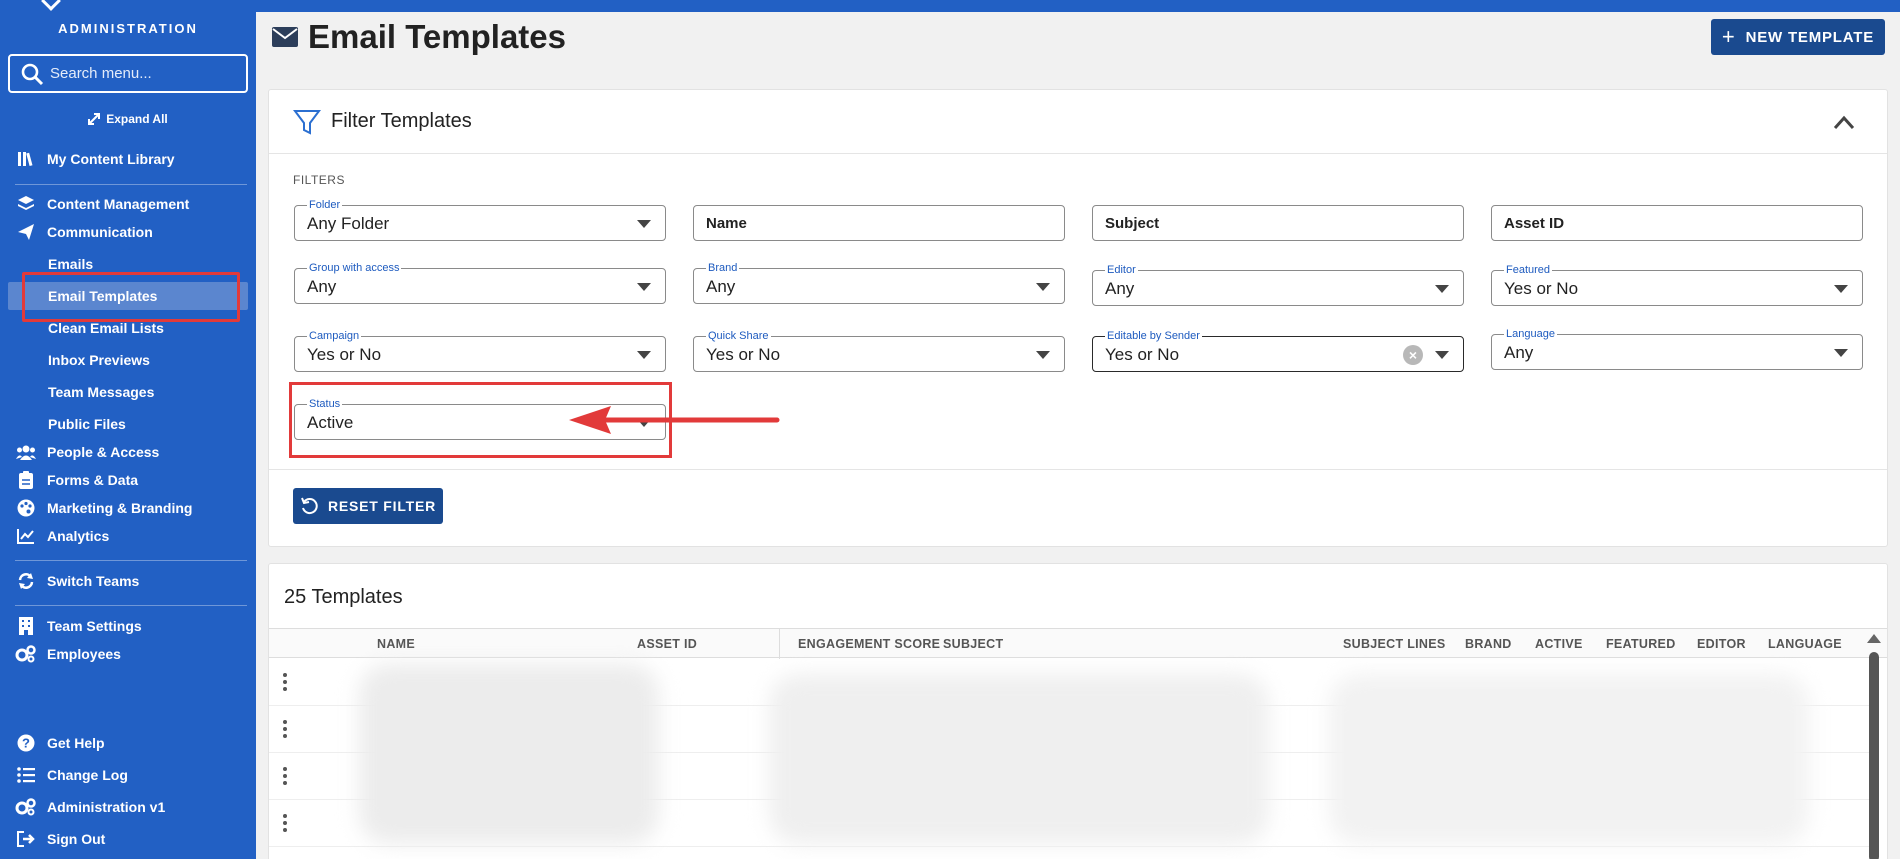 This screenshot has height=859, width=1900. Describe the element at coordinates (1278, 284) in the screenshot. I see `editor-select: Editor Any` at that location.